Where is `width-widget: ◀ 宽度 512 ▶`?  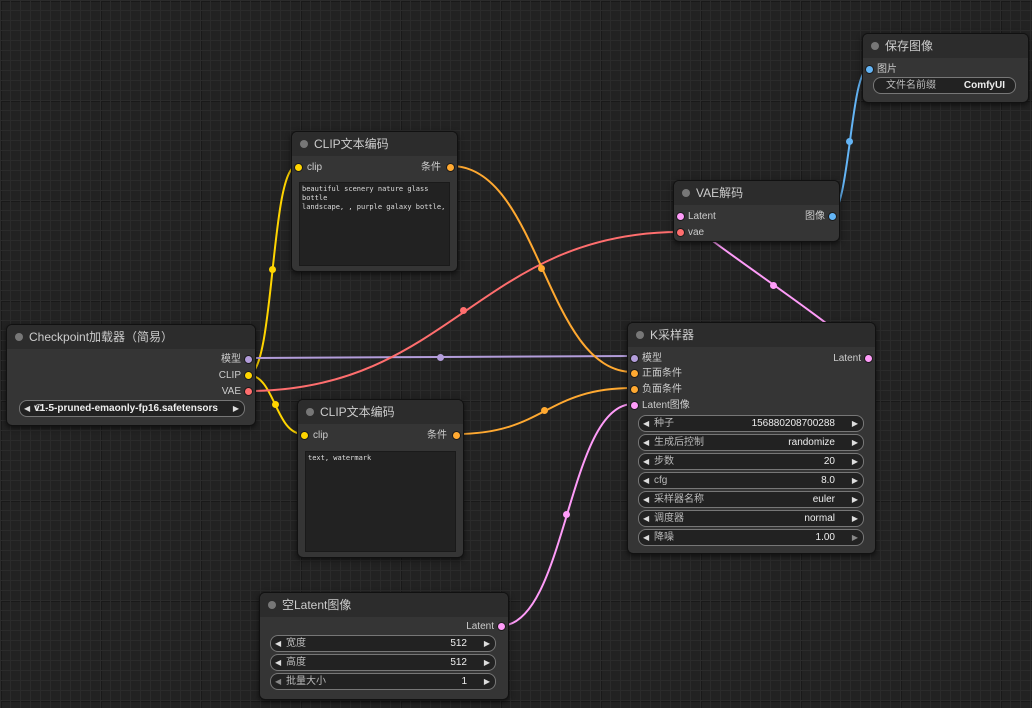 width-widget: ◀ 宽度 512 ▶ is located at coordinates (383, 643).